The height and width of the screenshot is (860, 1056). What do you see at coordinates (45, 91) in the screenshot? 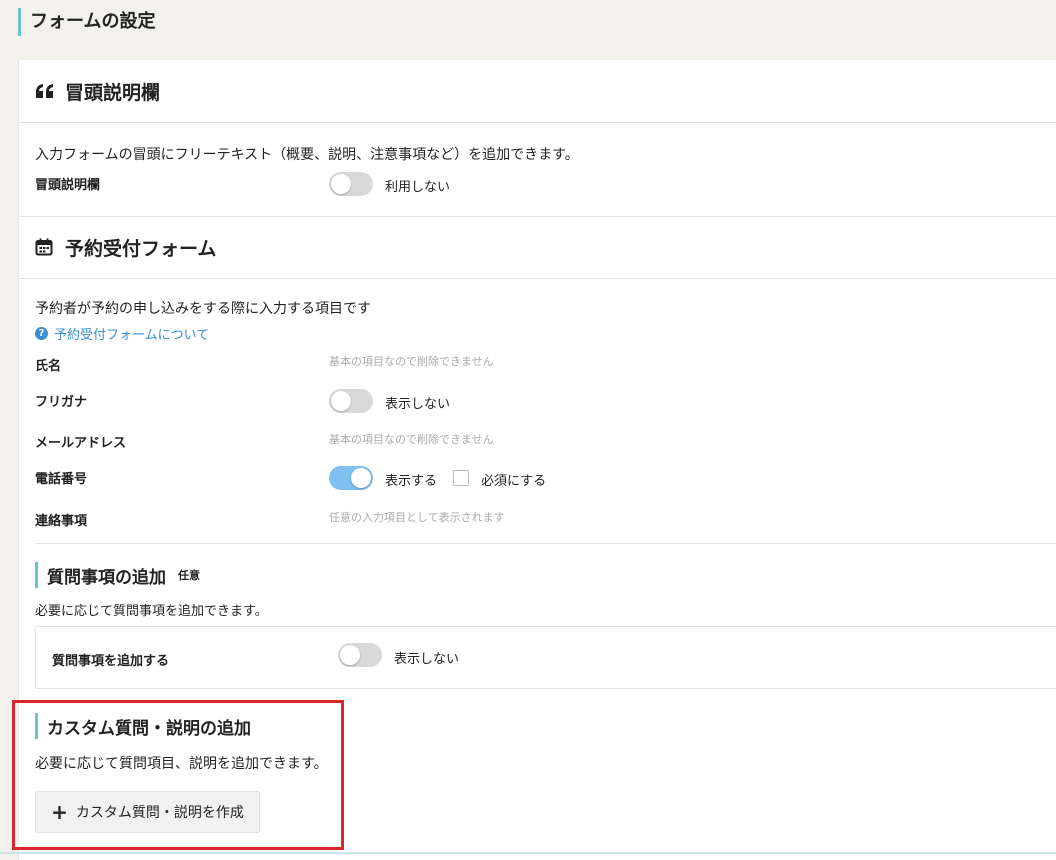
I see `quote-icon` at bounding box center [45, 91].